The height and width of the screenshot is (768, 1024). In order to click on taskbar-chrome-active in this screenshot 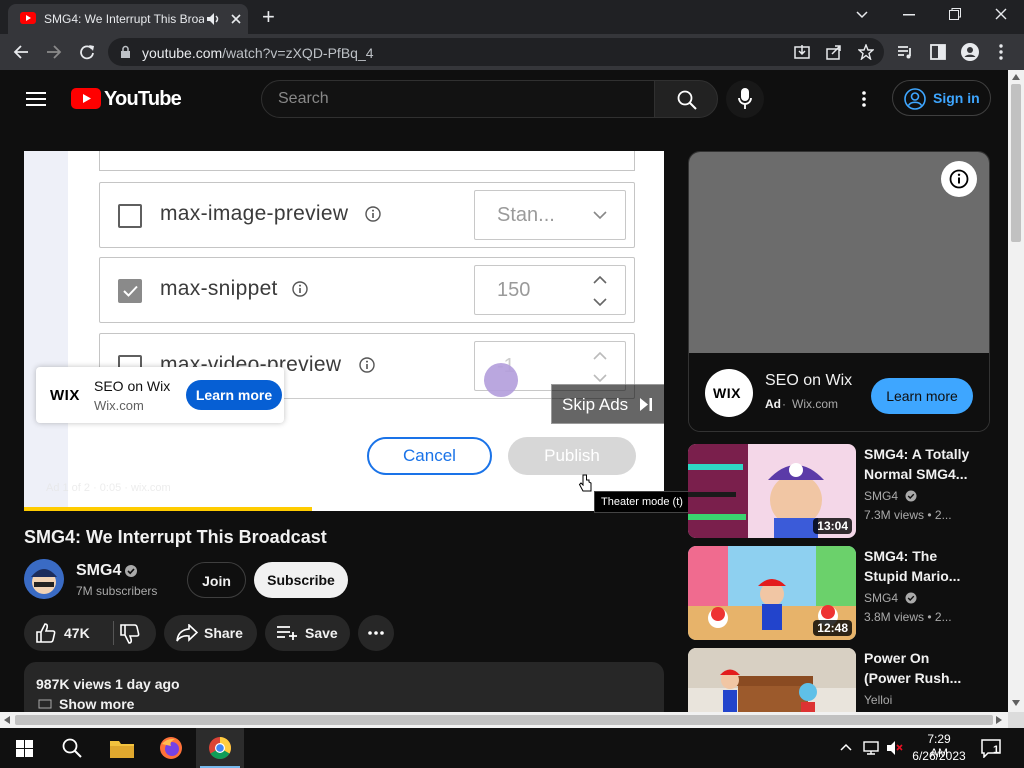, I will do `click(220, 748)`.